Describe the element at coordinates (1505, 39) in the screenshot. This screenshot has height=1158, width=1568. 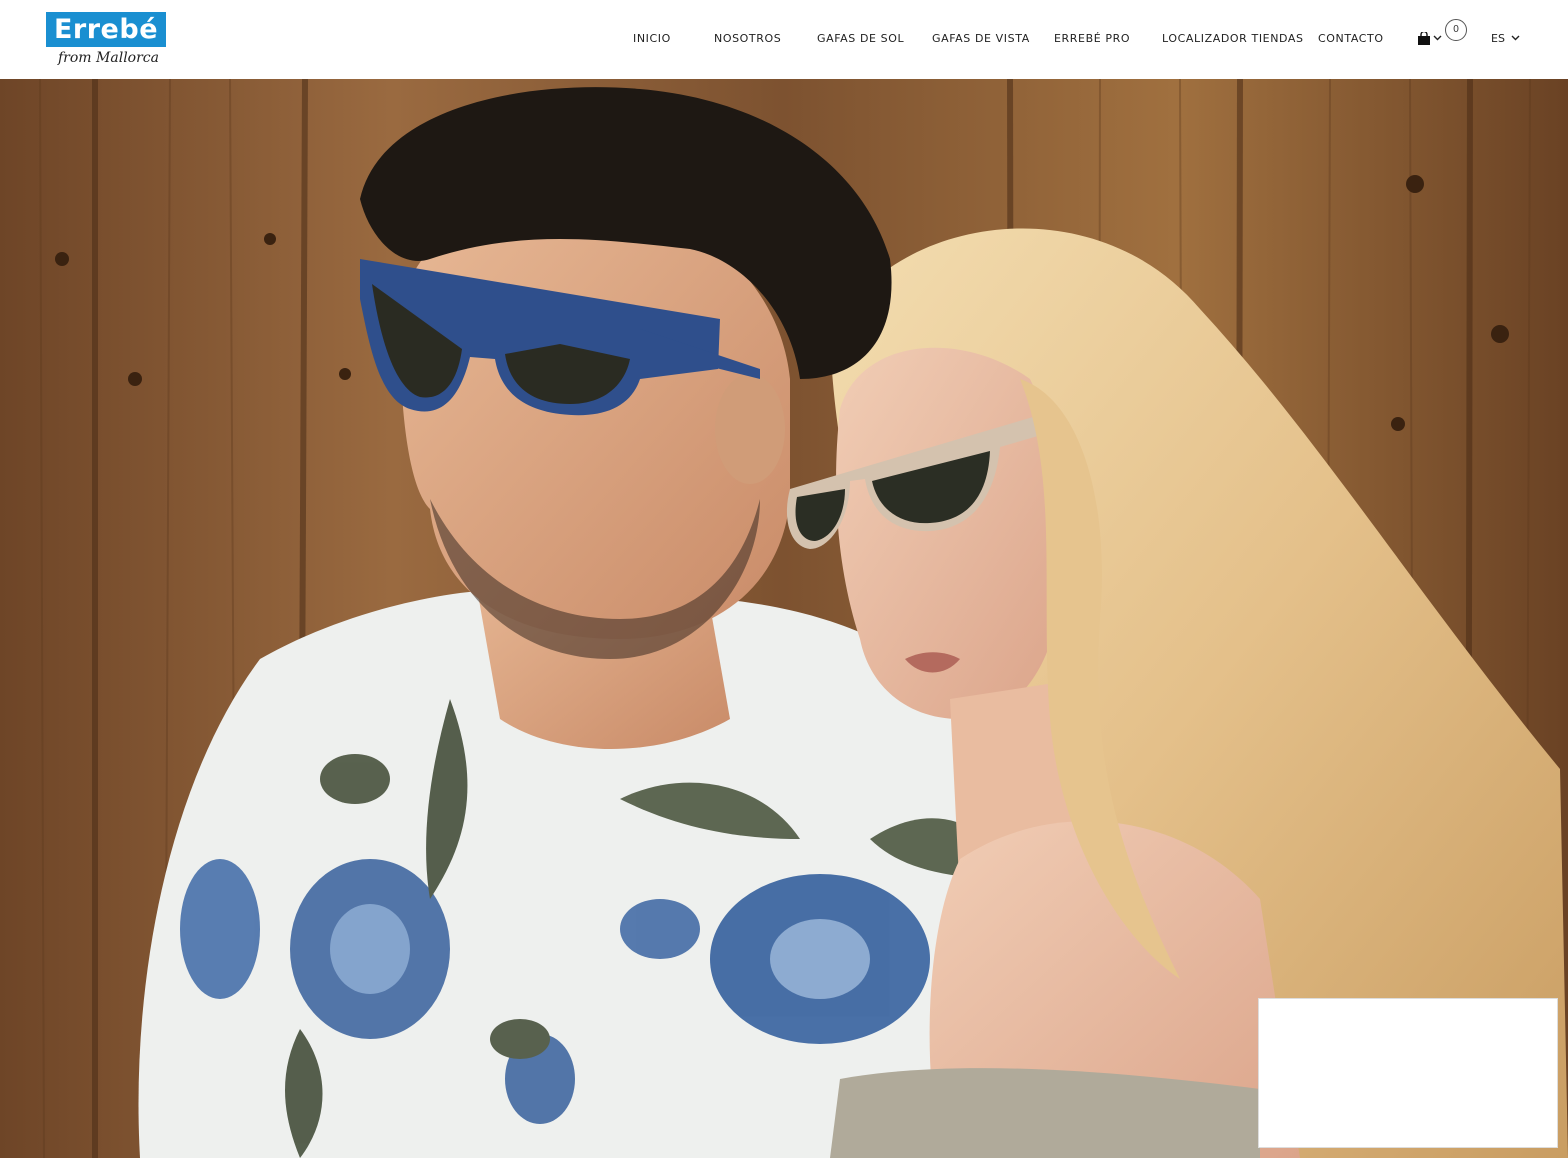
I see `language-selector: ES` at that location.